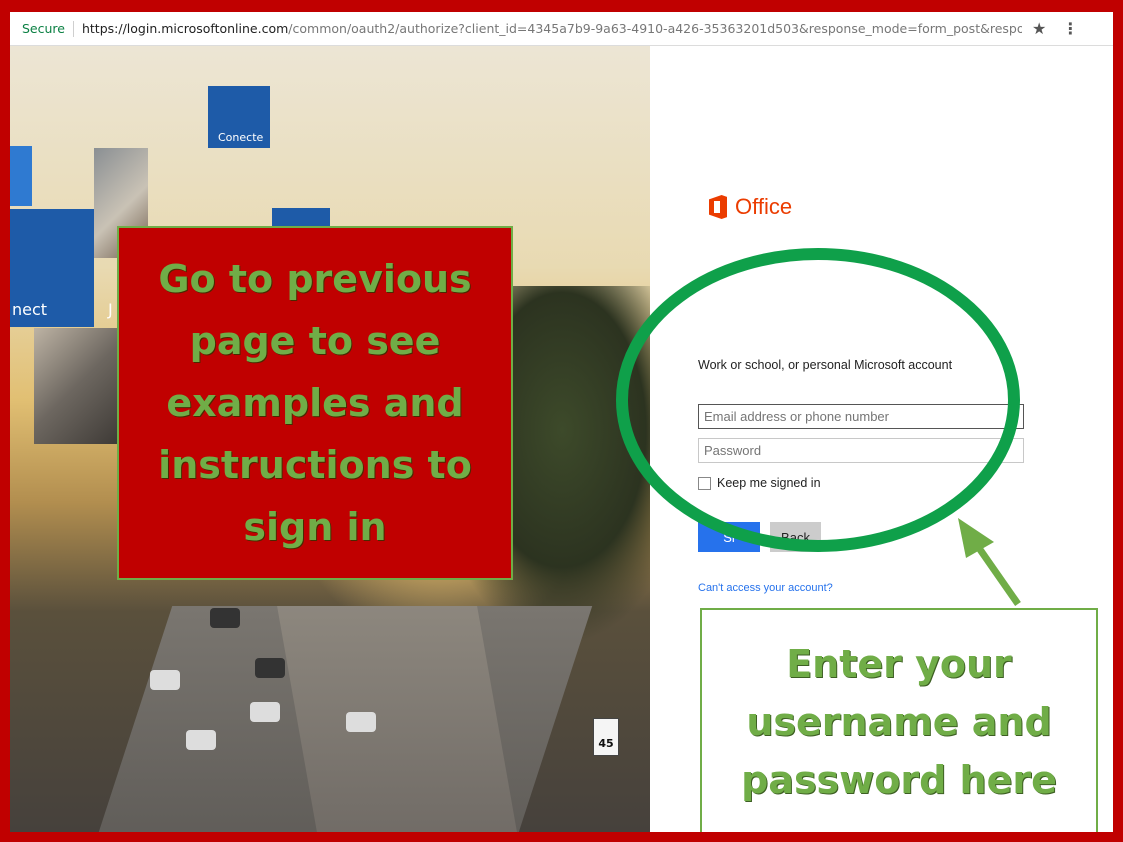 This screenshot has width=1123, height=842. What do you see at coordinates (606, 737) in the screenshot?
I see `speed-limit-sign: 45` at bounding box center [606, 737].